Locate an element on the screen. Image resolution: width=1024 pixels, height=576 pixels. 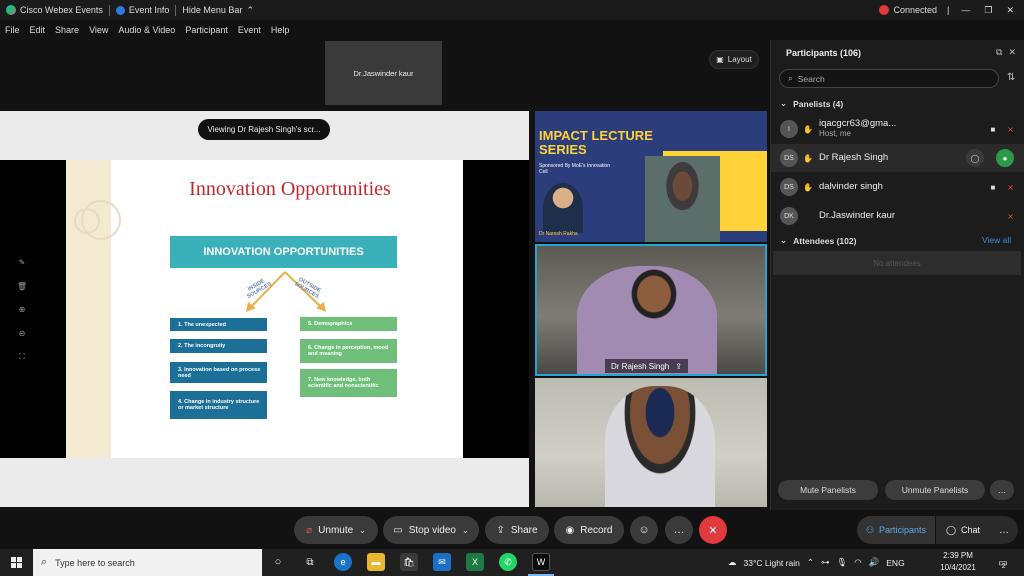
panelists-header: ⌄ Panelists (4) is located at coordinates (811, 103).